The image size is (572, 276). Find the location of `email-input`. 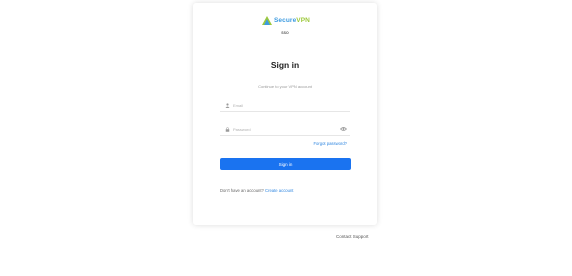

email-input is located at coordinates (283, 105).